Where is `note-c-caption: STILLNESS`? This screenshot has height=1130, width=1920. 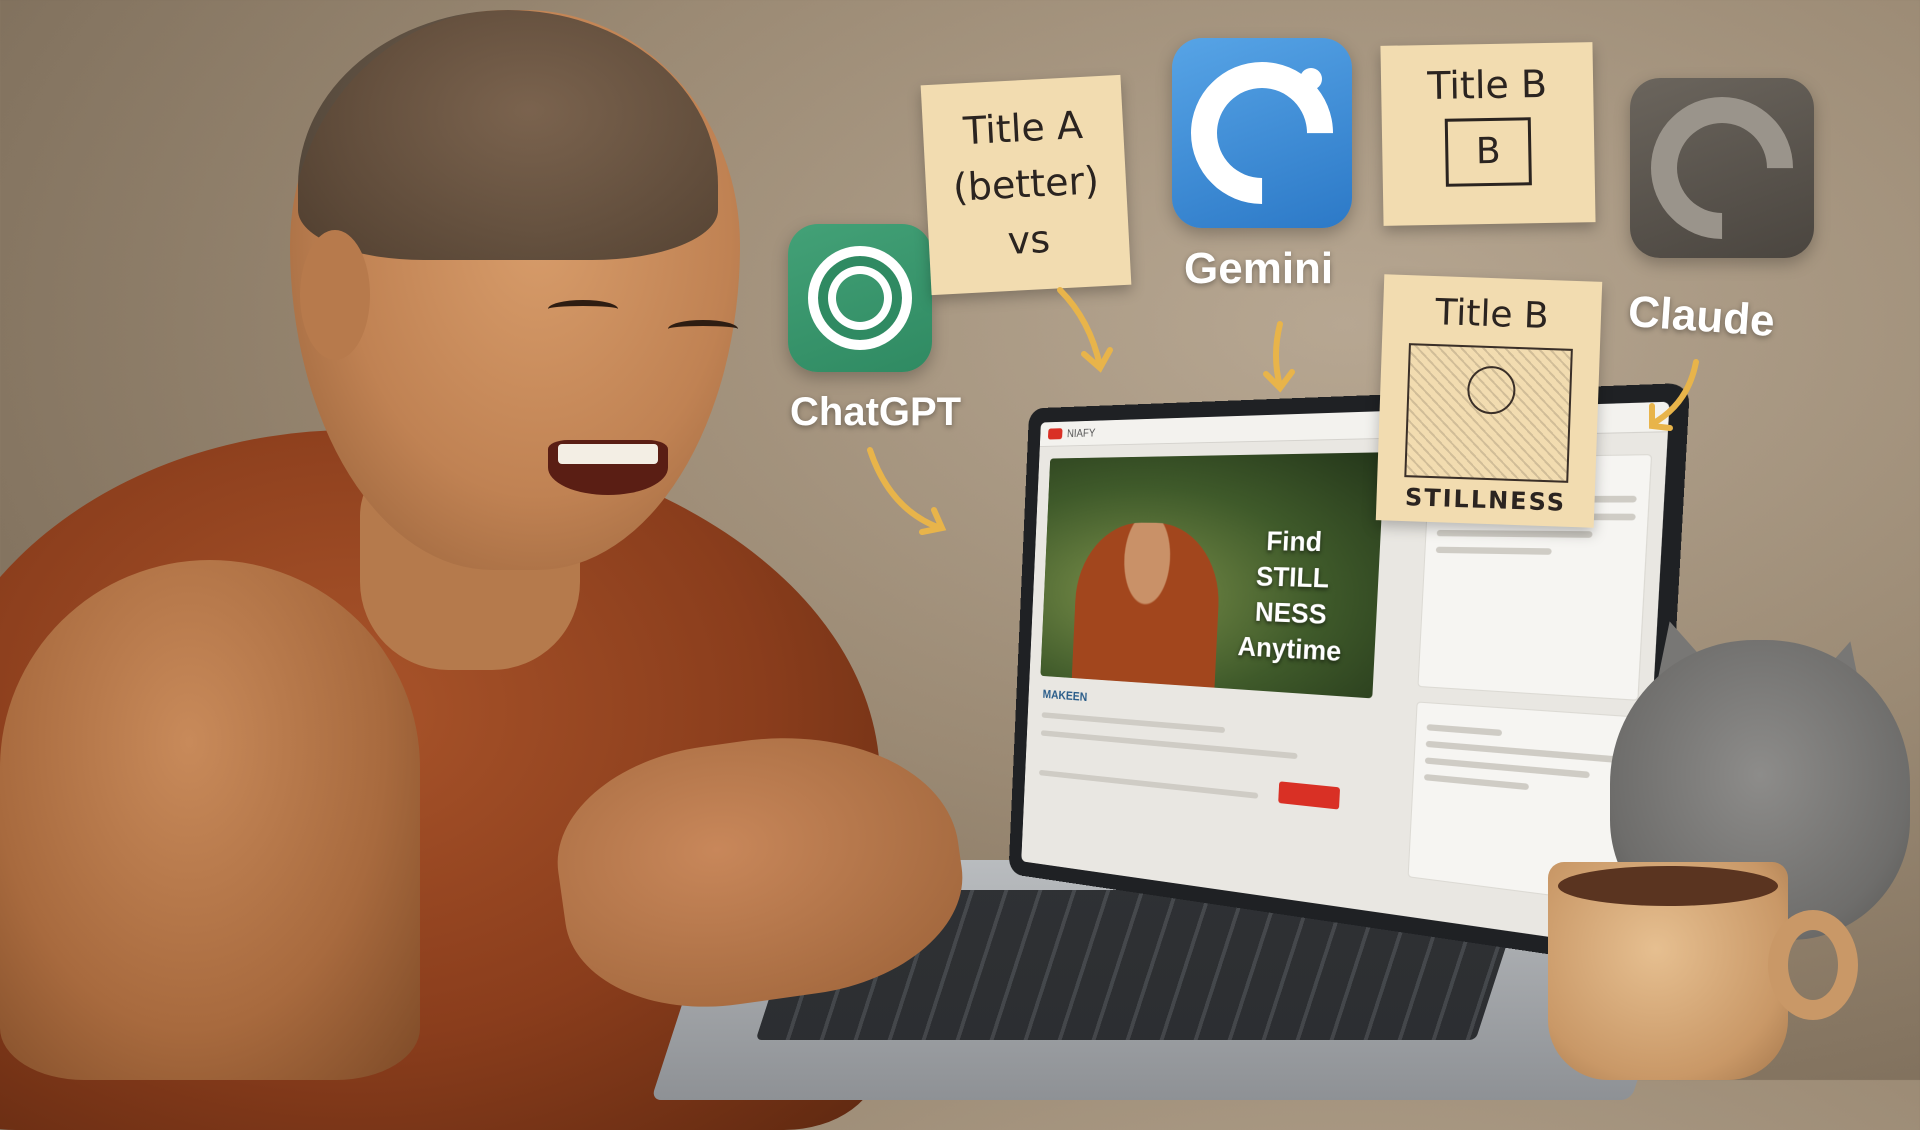
note-c-caption: STILLNESS is located at coordinates (1485, 500).